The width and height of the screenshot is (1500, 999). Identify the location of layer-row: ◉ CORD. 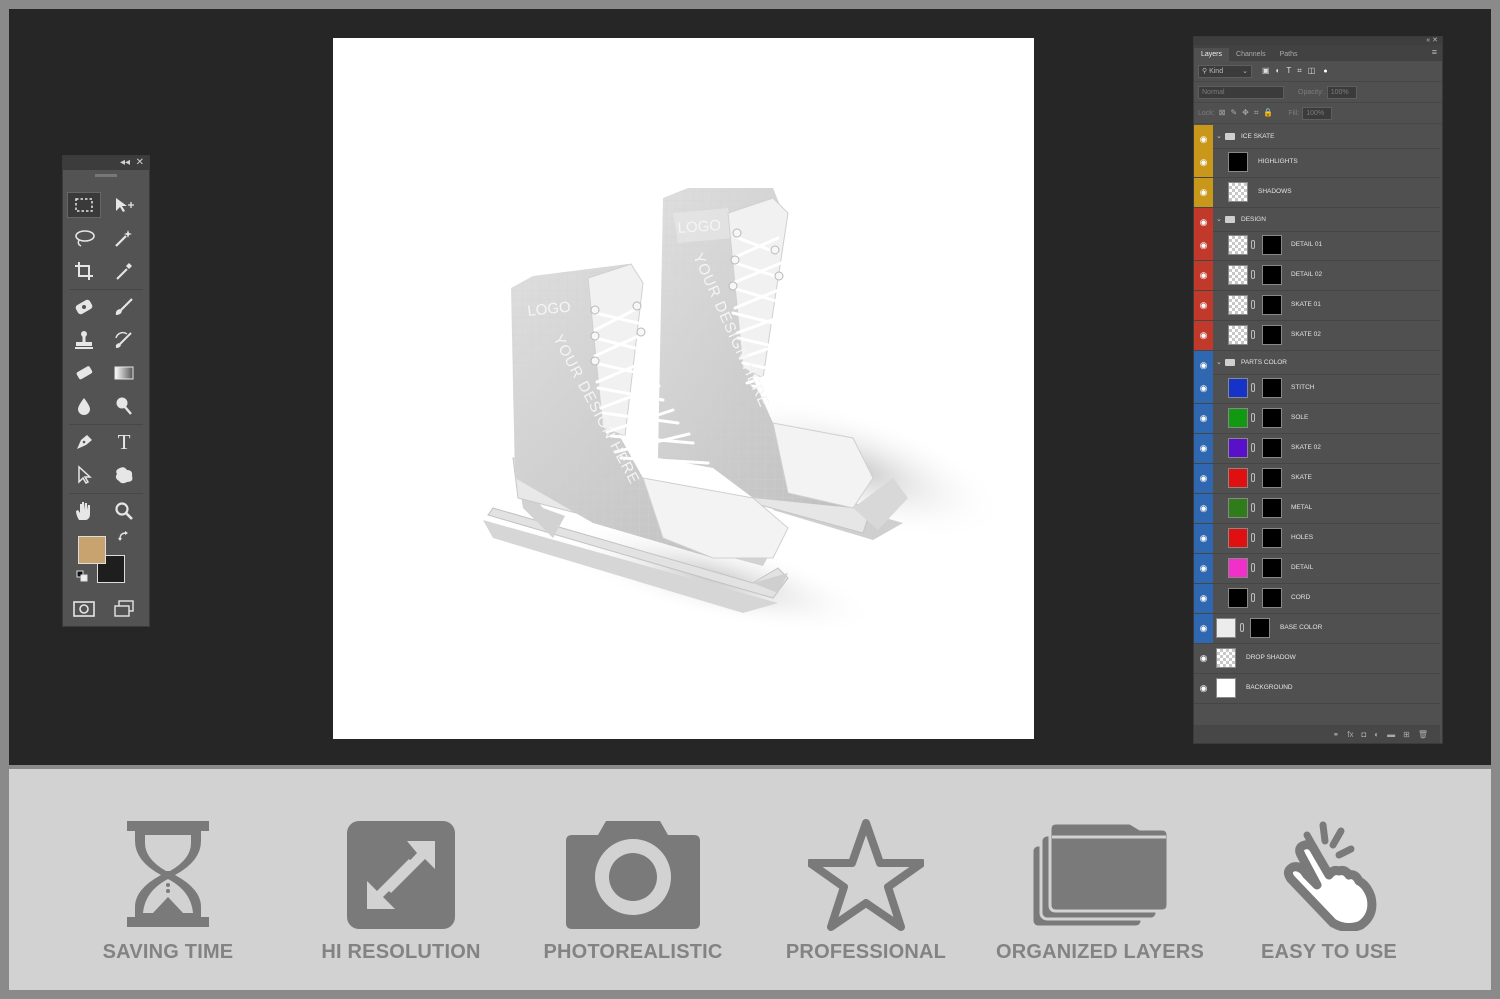
(1317, 599).